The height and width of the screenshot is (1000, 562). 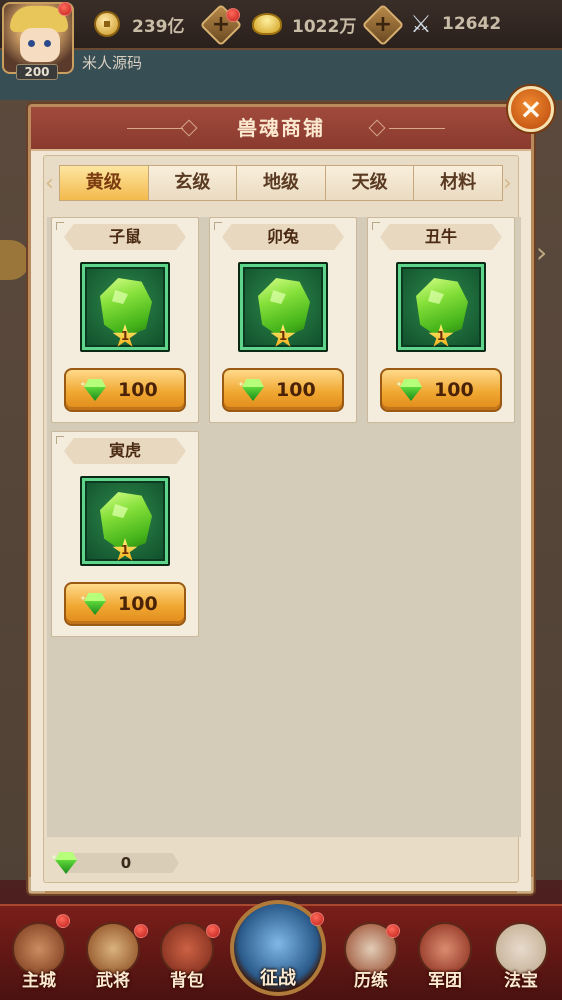 I want to click on add-gold-ingot-button: +, so click(x=383, y=25).